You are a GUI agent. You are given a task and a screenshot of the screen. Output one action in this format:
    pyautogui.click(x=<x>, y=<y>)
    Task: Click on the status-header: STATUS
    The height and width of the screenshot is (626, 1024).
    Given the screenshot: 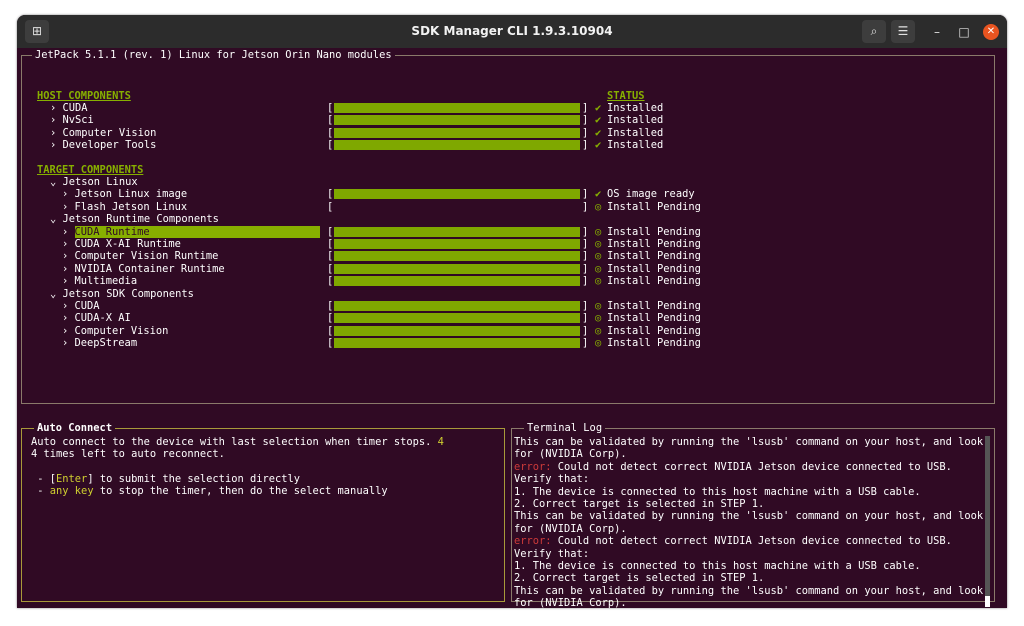 What is the action you would take?
    pyautogui.click(x=626, y=96)
    